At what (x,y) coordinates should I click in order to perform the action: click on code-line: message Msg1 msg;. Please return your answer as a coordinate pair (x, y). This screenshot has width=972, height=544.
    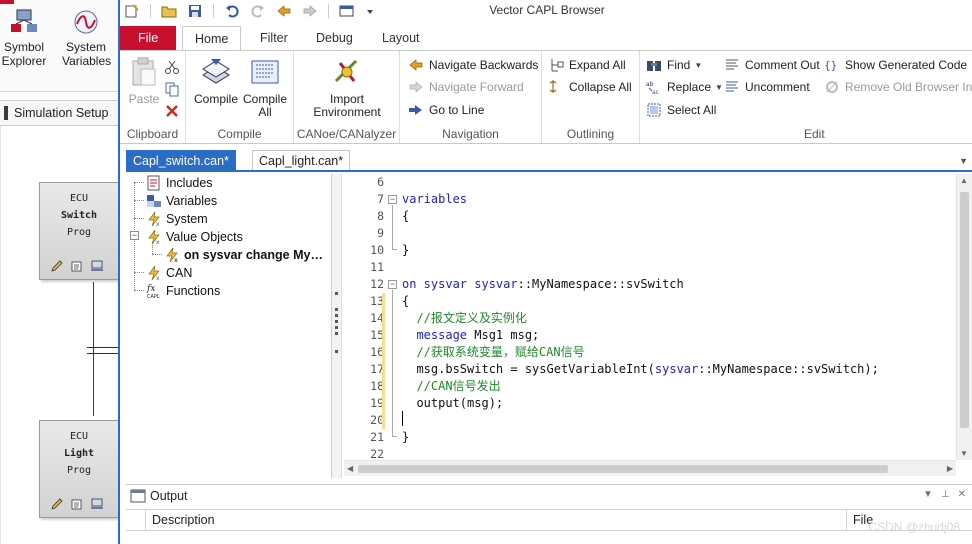
    Looking at the image, I should click on (470, 335).